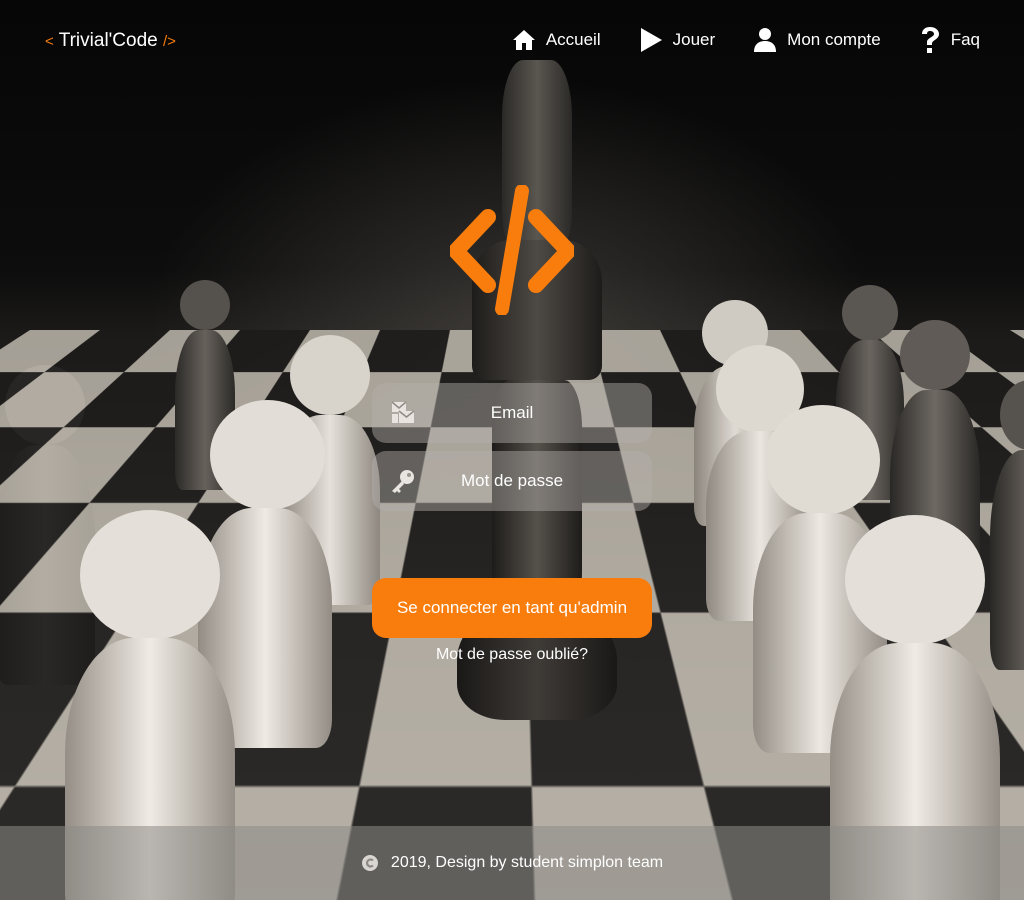  I want to click on nav-item-faq: Faq, so click(949, 40).